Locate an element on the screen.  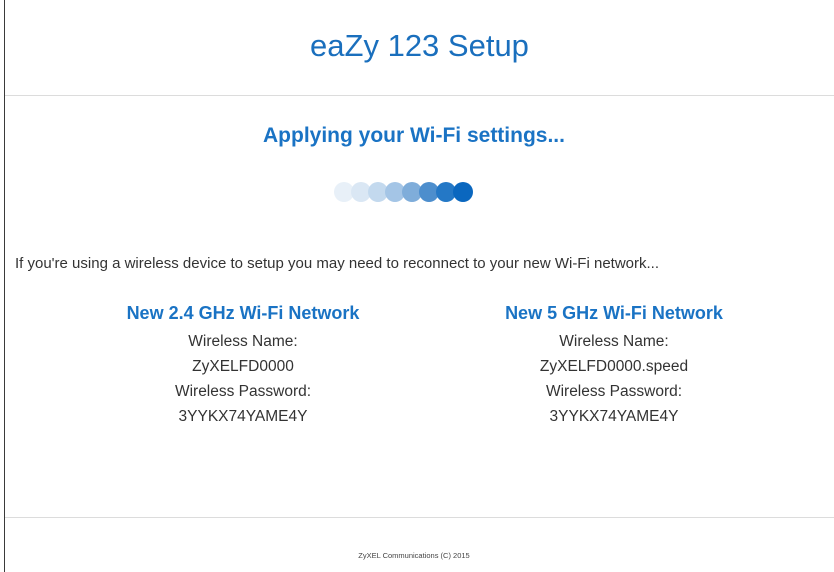
network-24ghz-password-value: 3YYKX74YAME4Y is located at coordinates (243, 416).